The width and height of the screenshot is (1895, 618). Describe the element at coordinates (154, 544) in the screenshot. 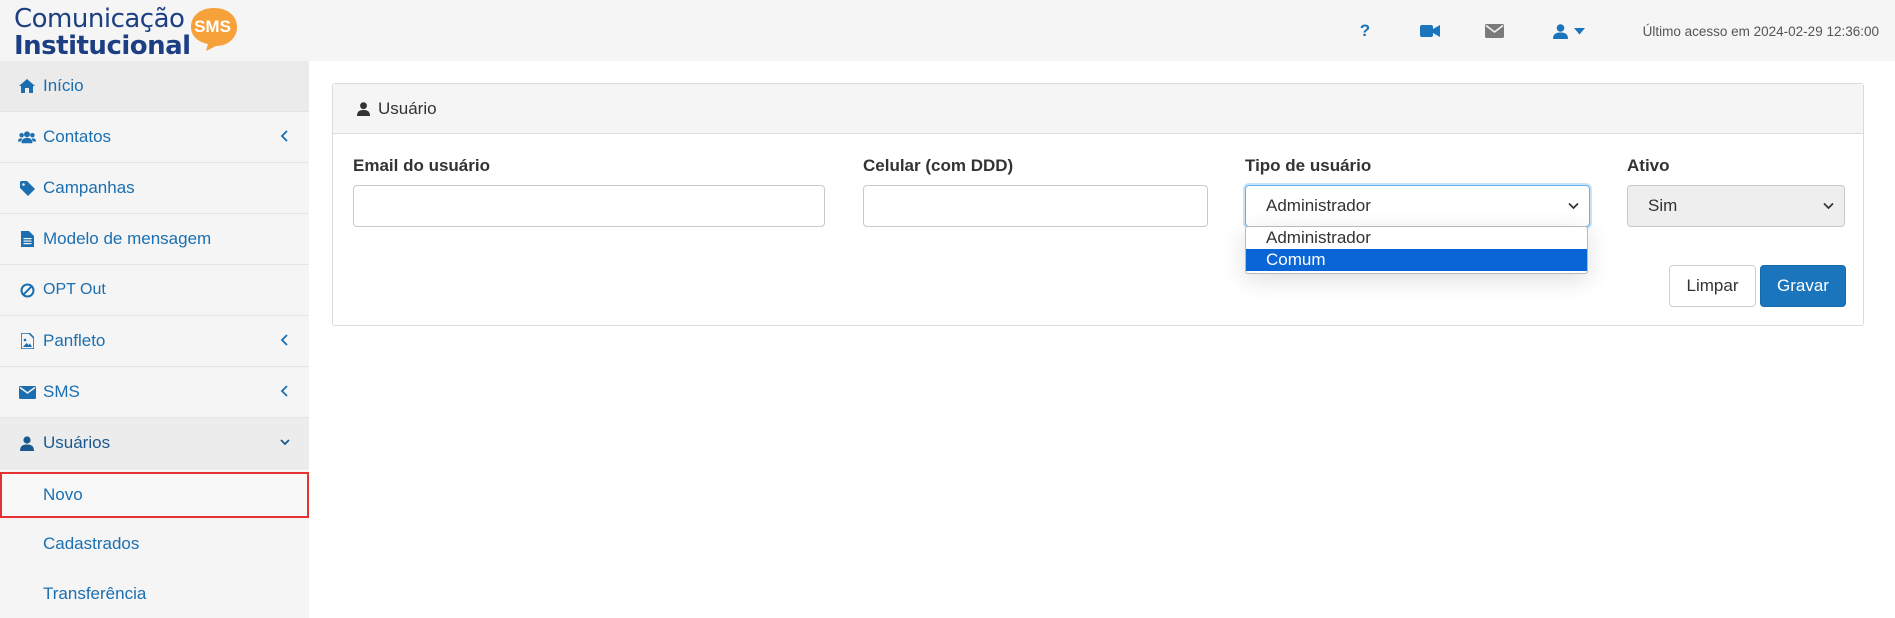

I see `sidebar-subitem-cadastrados: Cadastrados` at that location.